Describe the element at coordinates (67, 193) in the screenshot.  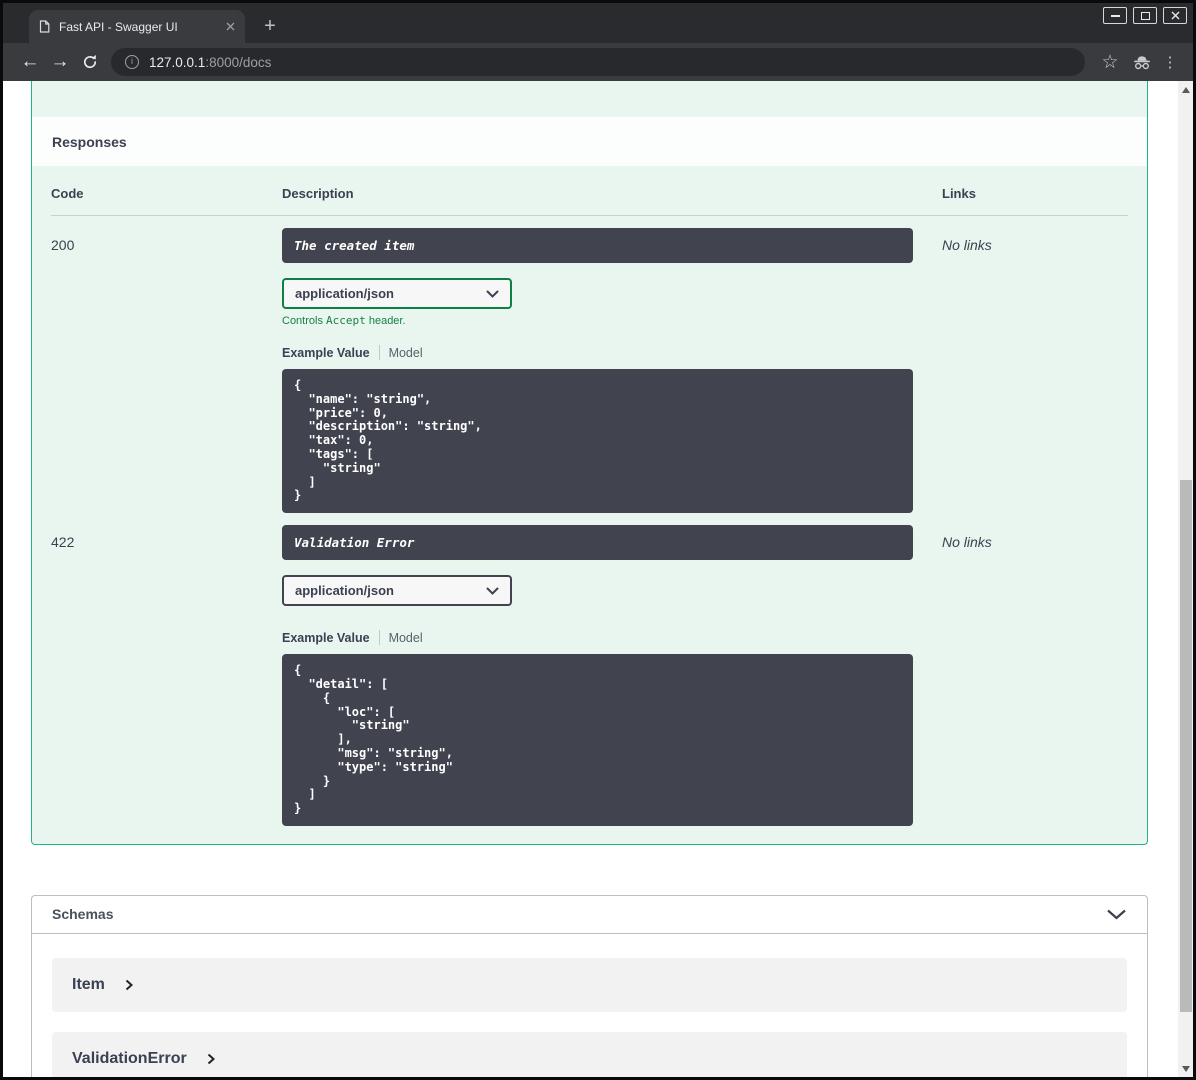
I see `code-column-header: Code` at that location.